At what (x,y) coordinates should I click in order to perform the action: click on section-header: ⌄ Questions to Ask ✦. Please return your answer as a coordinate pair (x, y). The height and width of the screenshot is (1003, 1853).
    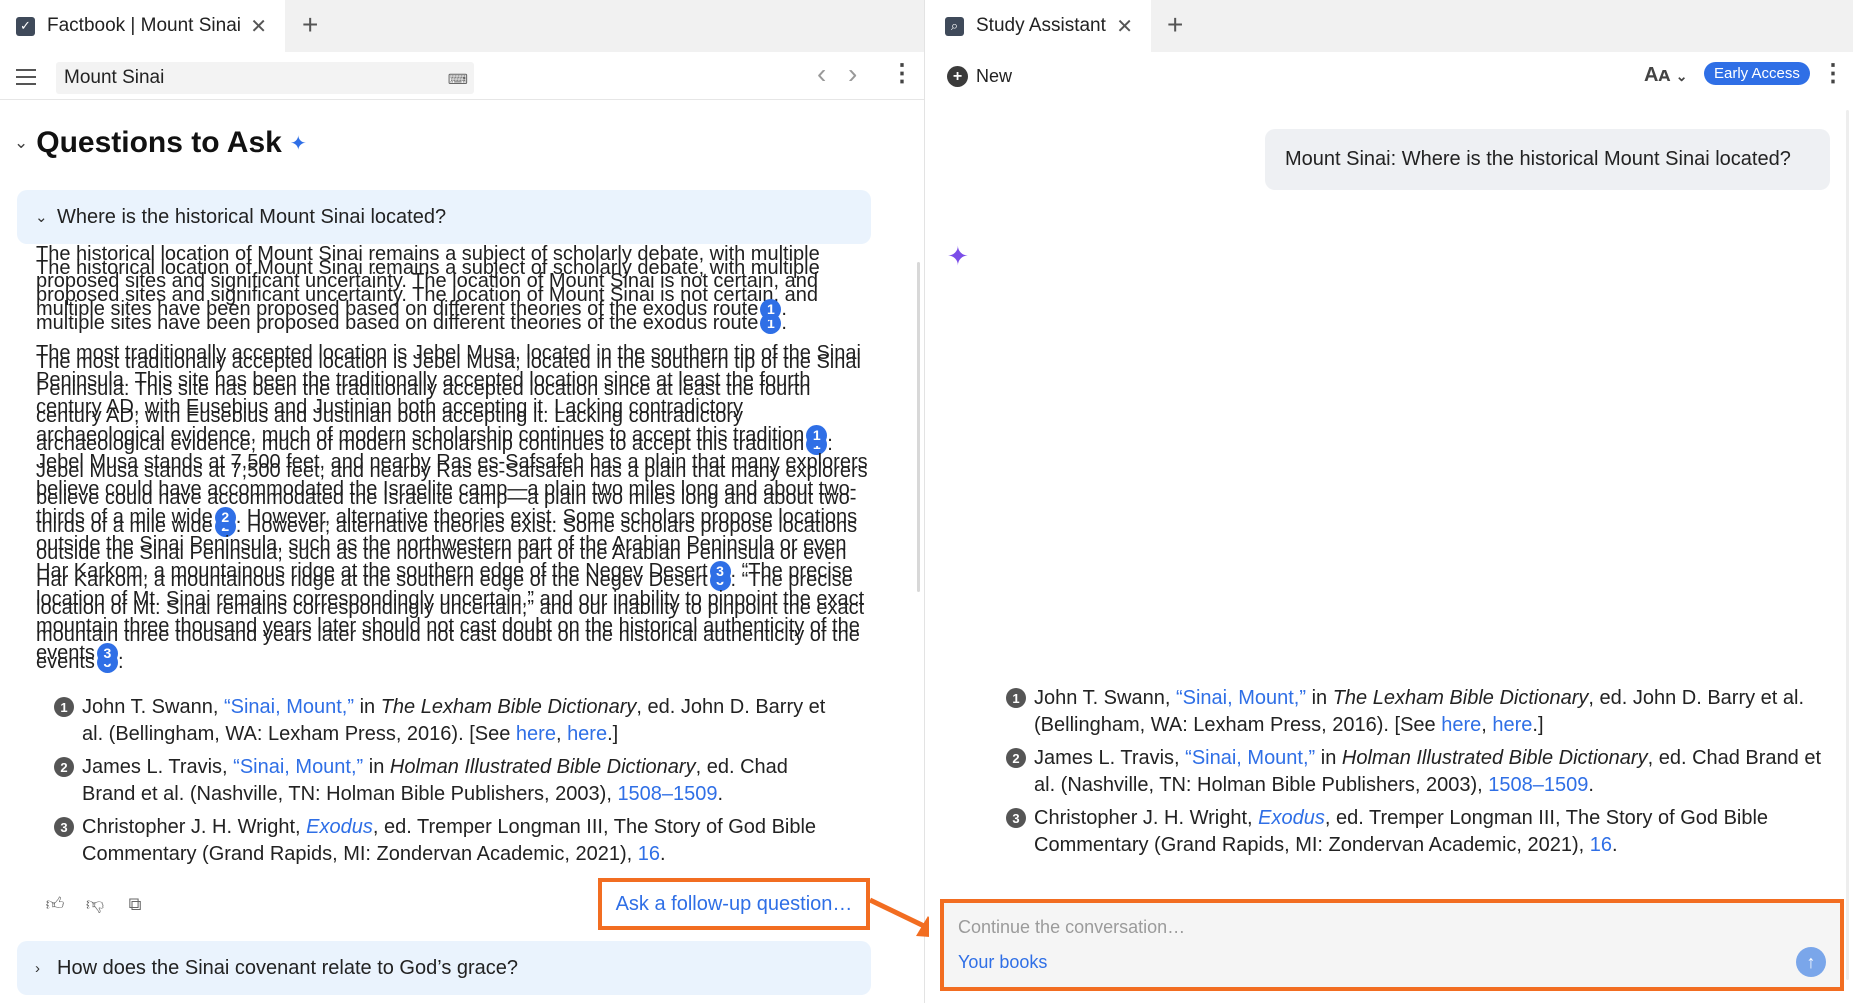
    Looking at the image, I should click on (160, 143).